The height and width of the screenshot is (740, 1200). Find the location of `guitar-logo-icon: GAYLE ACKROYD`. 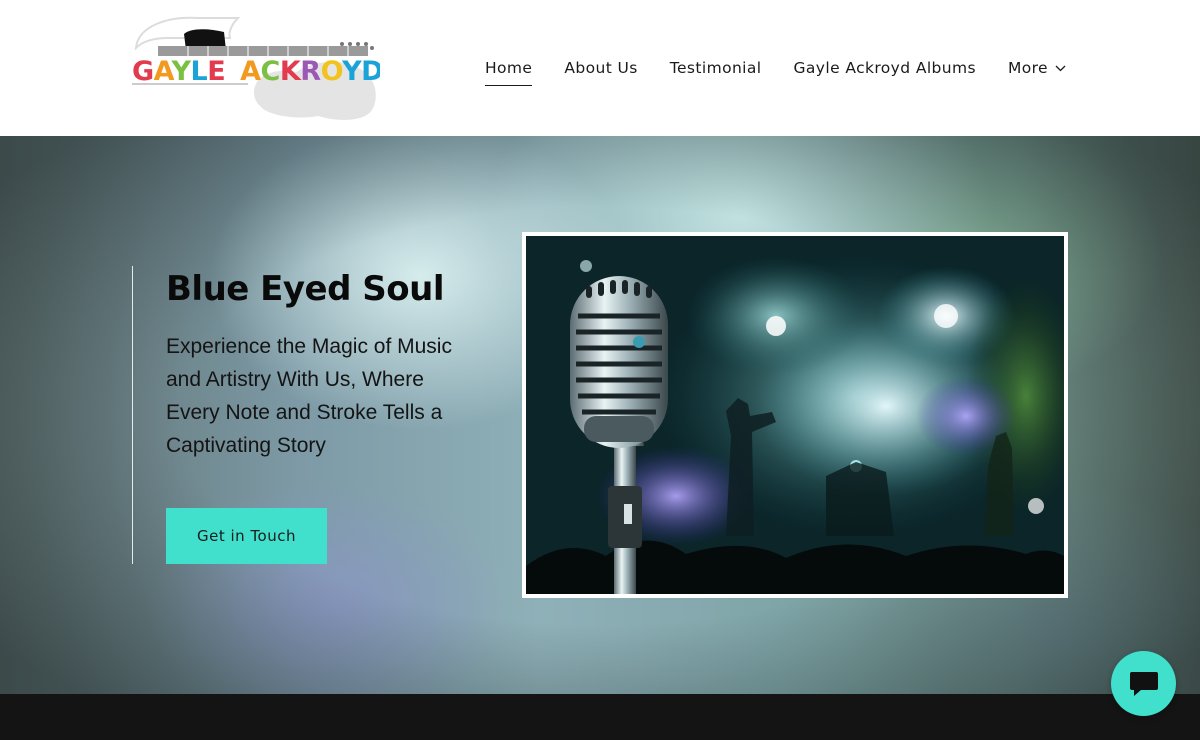

guitar-logo-icon: GAYLE ACKROYD is located at coordinates (256, 68).